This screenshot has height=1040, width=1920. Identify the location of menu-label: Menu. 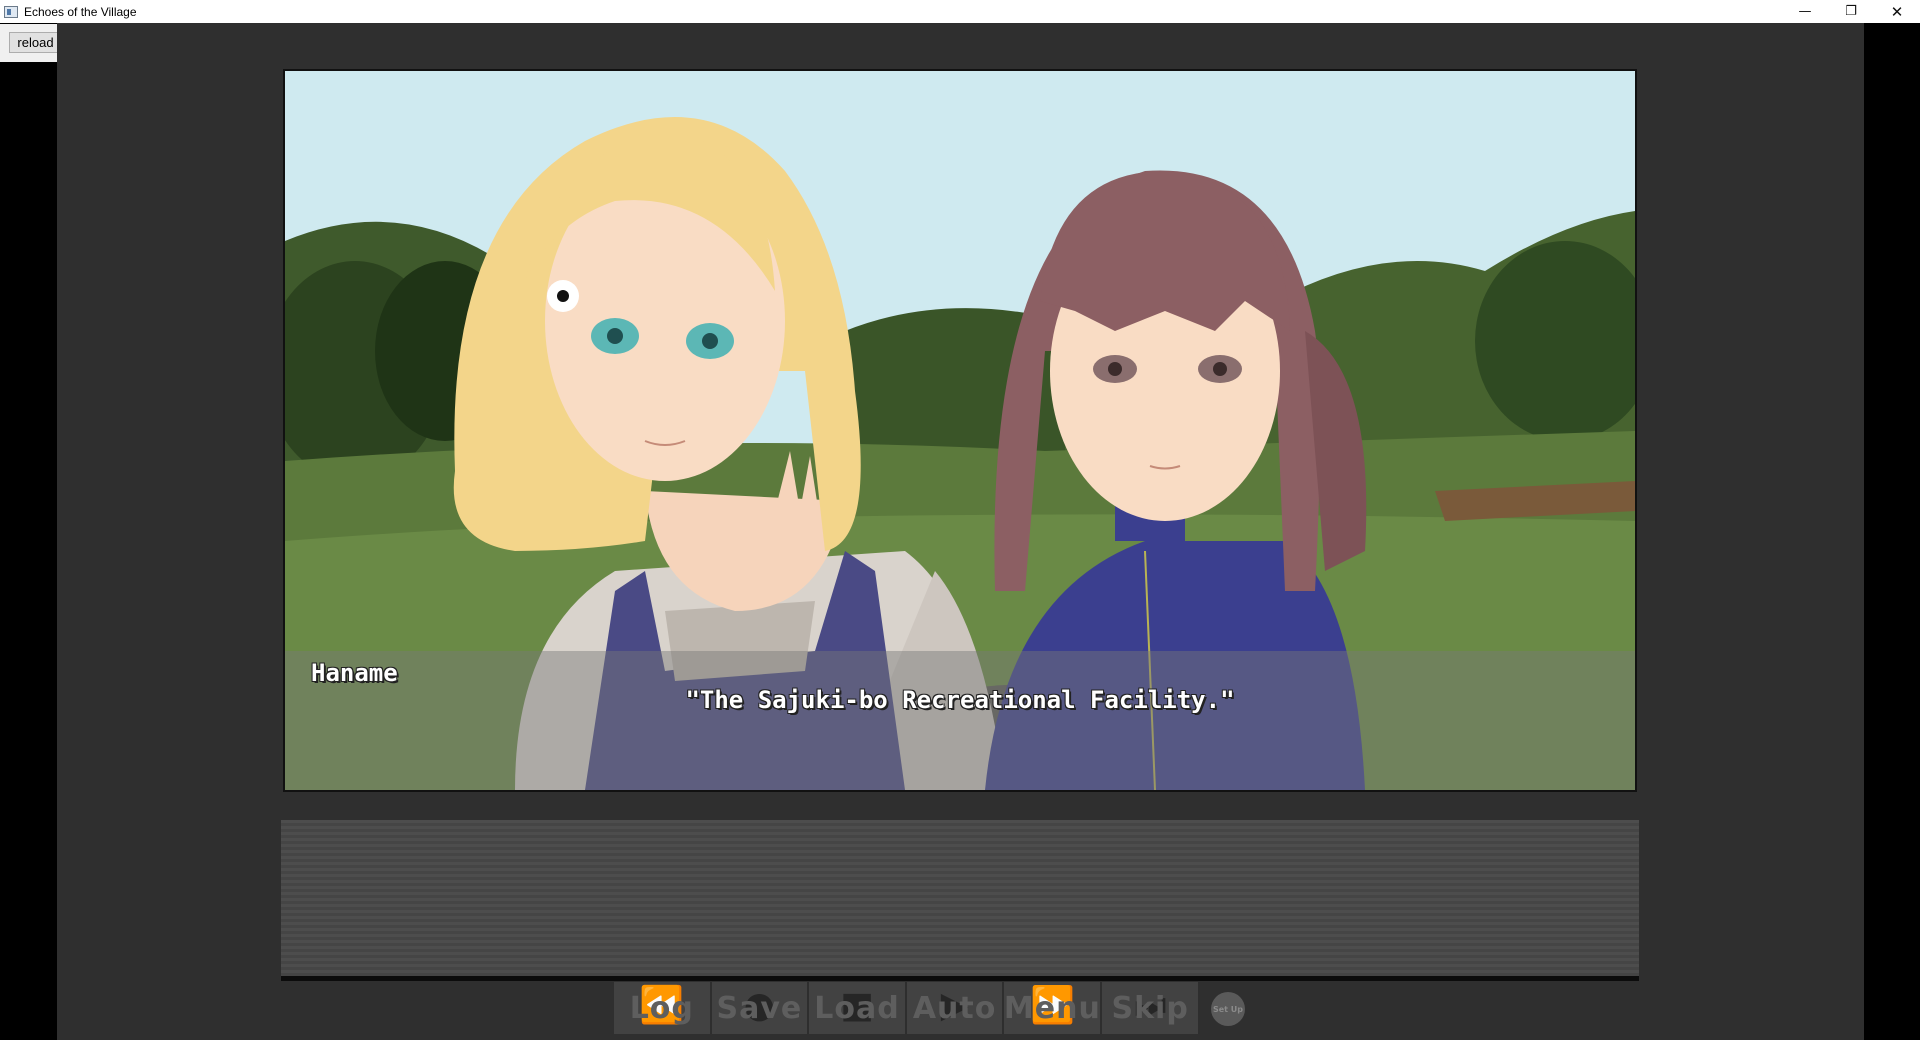
(1052, 1008).